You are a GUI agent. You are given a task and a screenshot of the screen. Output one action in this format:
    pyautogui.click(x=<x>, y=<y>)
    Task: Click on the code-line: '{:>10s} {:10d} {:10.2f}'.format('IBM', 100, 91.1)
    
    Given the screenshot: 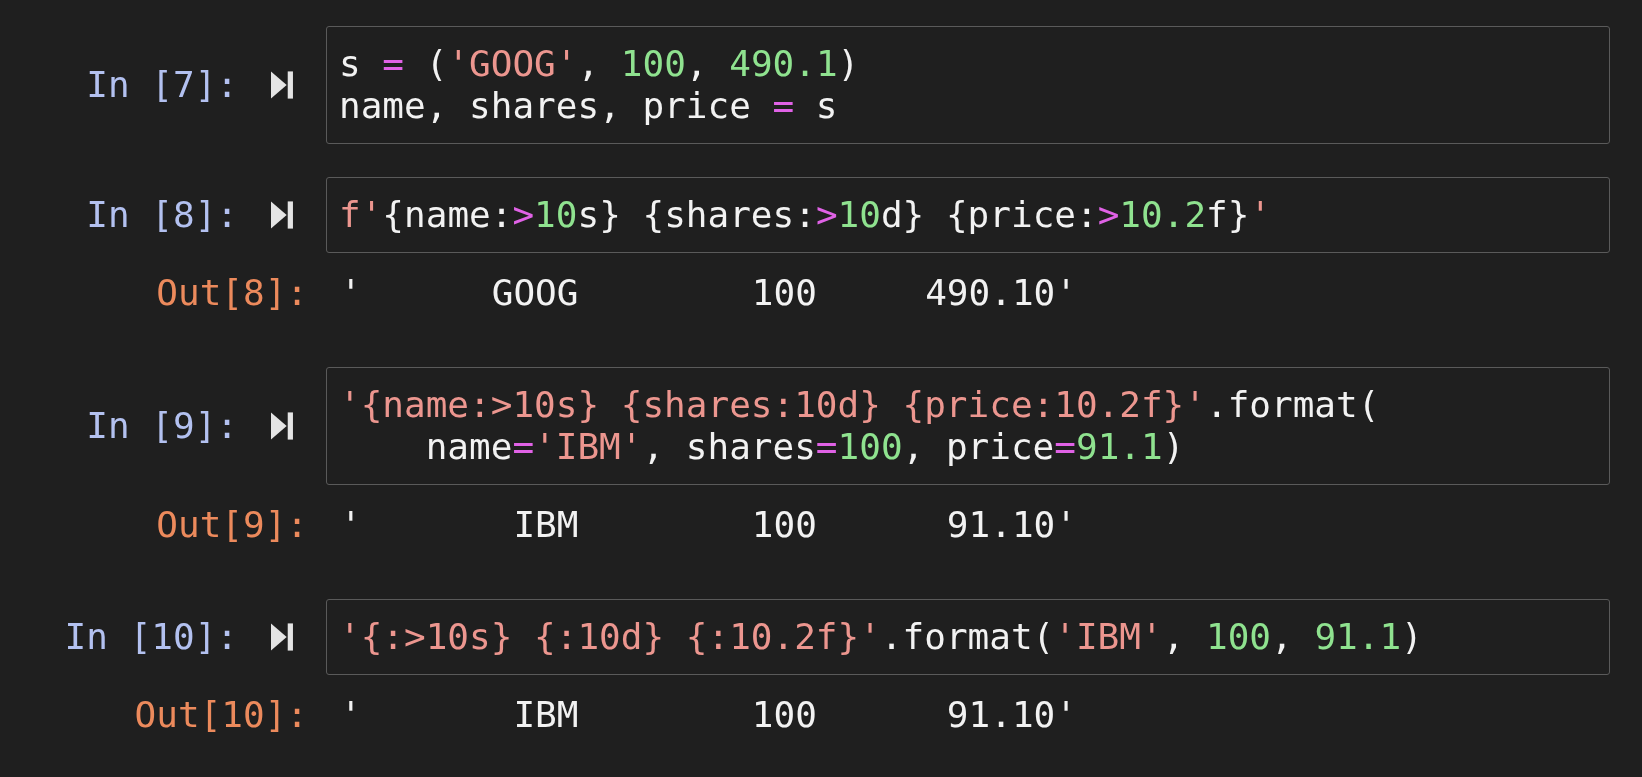 What is the action you would take?
    pyautogui.click(x=881, y=637)
    